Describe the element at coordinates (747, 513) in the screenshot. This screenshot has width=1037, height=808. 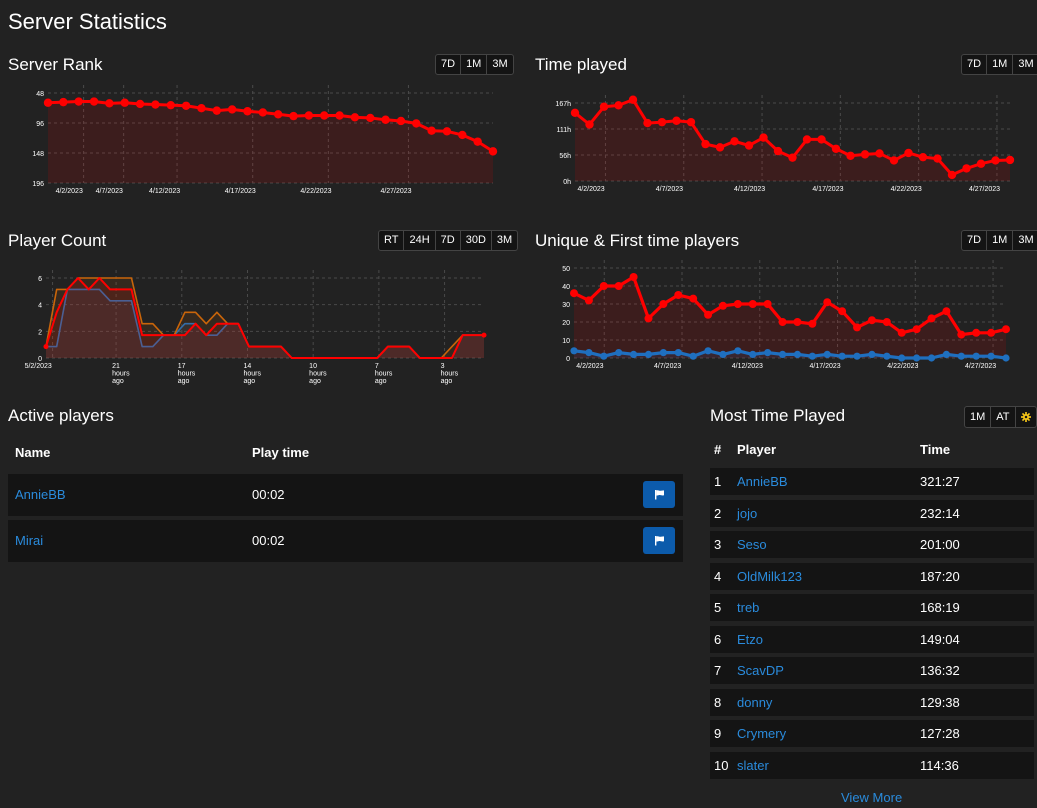
I see `leaderboard-player-link: jojo` at that location.